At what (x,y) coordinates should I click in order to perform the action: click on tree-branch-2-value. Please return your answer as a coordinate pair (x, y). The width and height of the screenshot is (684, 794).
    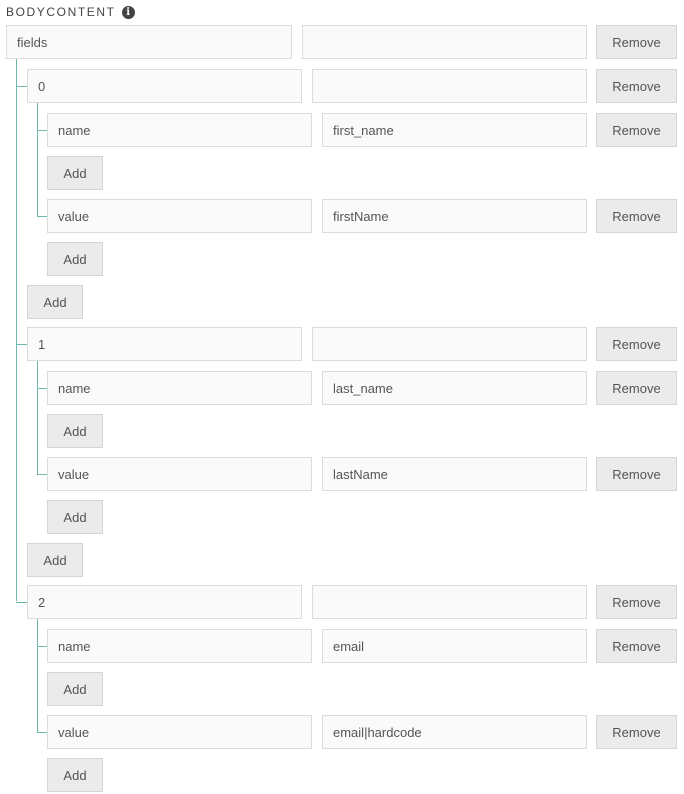
    Looking at the image, I should click on (42, 732).